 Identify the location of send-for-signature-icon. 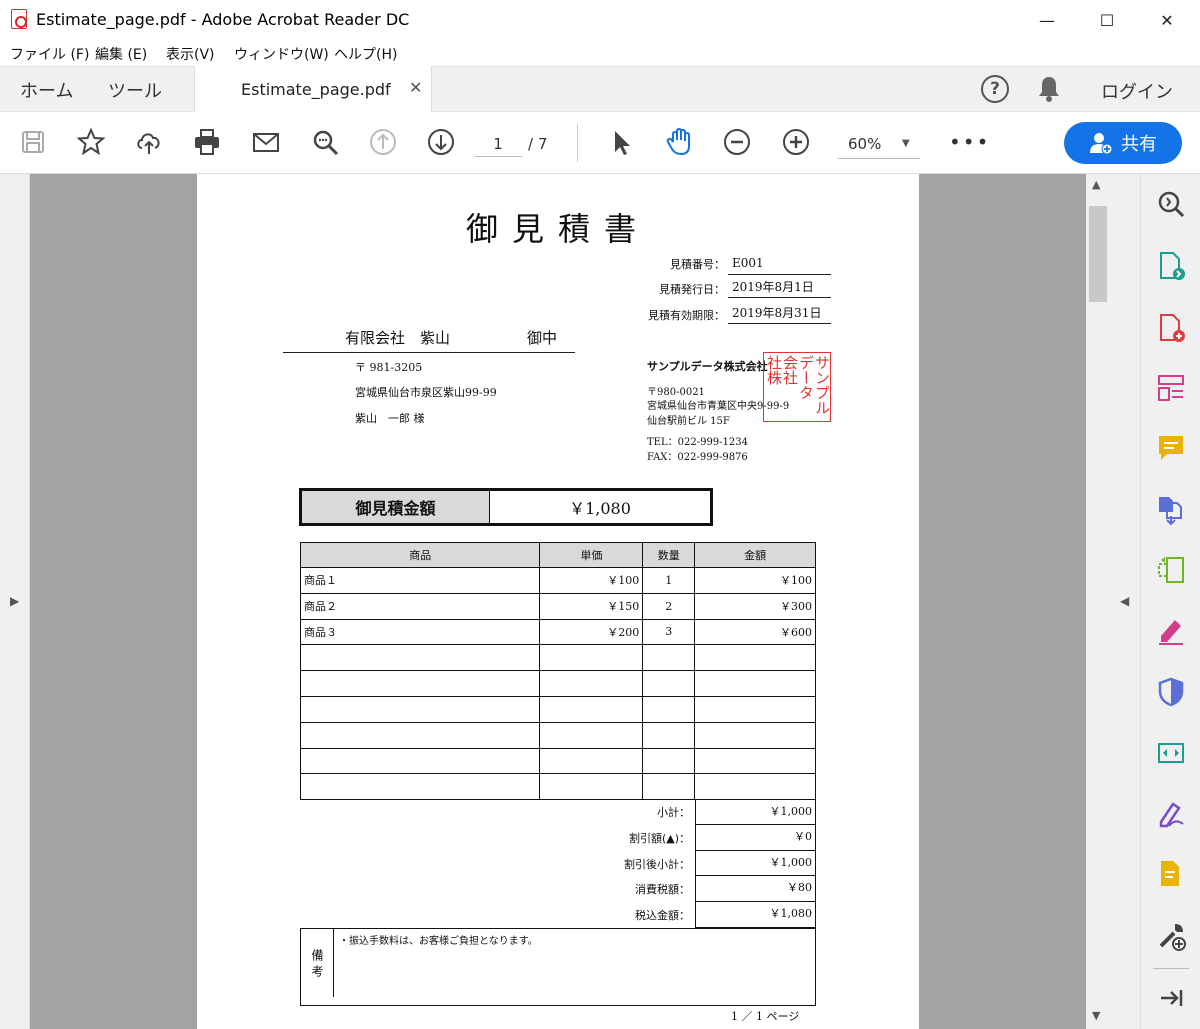
(1171, 814).